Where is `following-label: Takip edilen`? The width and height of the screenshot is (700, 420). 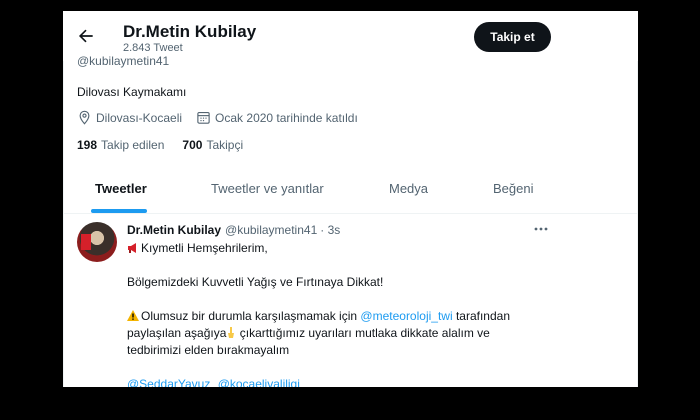
following-label: Takip edilen is located at coordinates (133, 145).